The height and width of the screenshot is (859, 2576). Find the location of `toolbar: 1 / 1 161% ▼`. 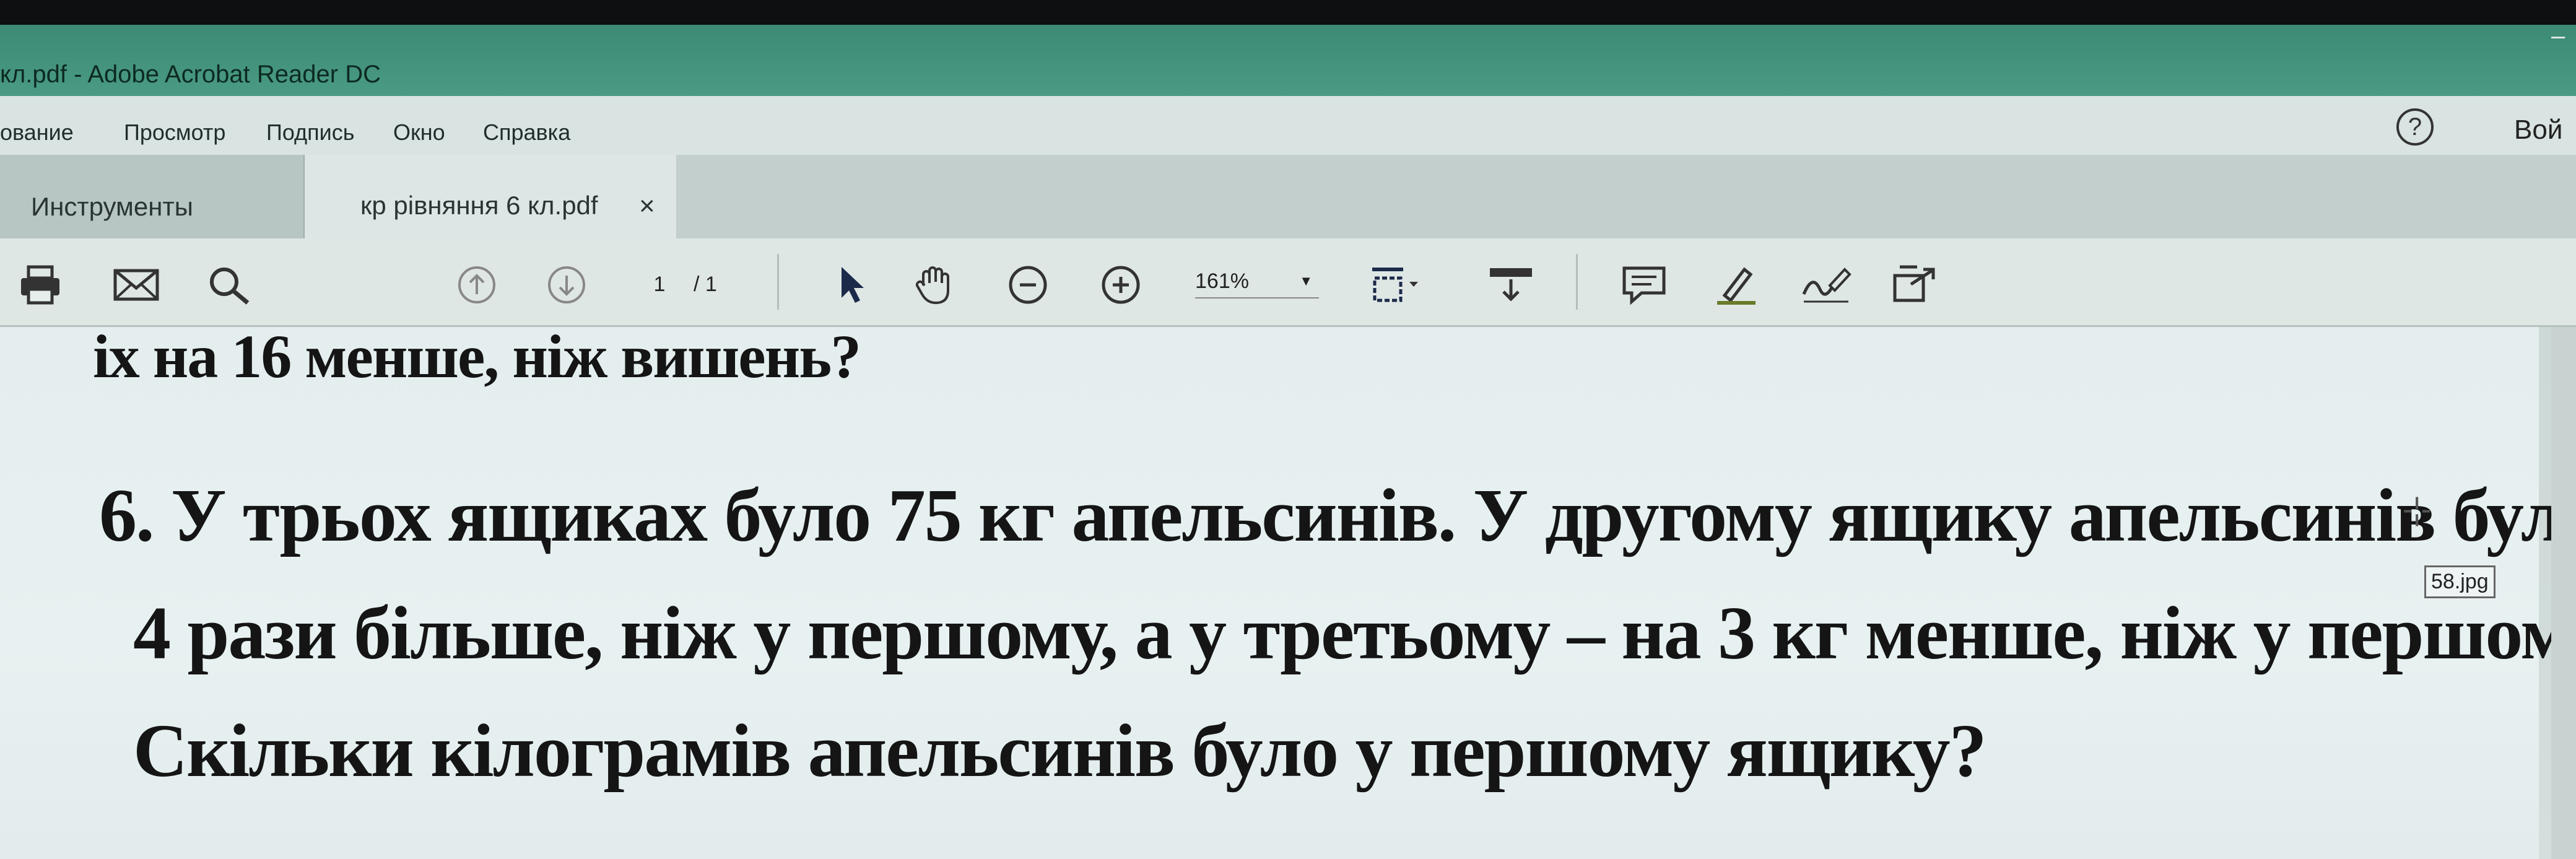

toolbar: 1 / 1 161% ▼ is located at coordinates (1288, 282).